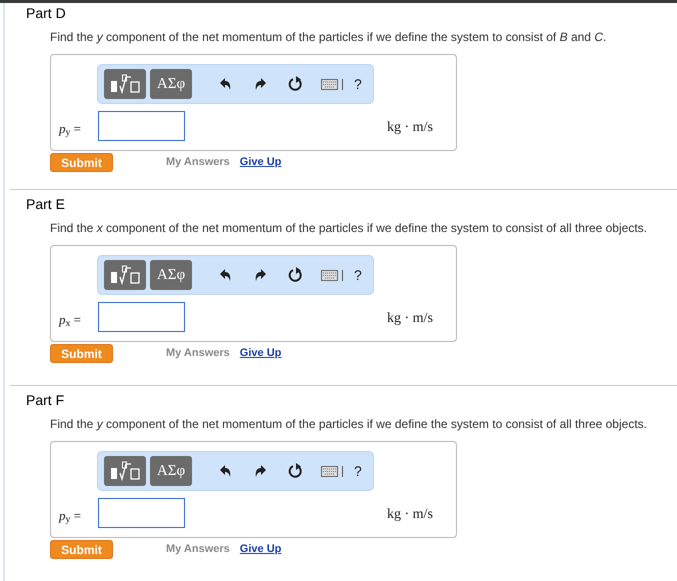 The width and height of the screenshot is (677, 581). Describe the element at coordinates (45, 204) in the screenshot. I see `part-title: Part E` at that location.